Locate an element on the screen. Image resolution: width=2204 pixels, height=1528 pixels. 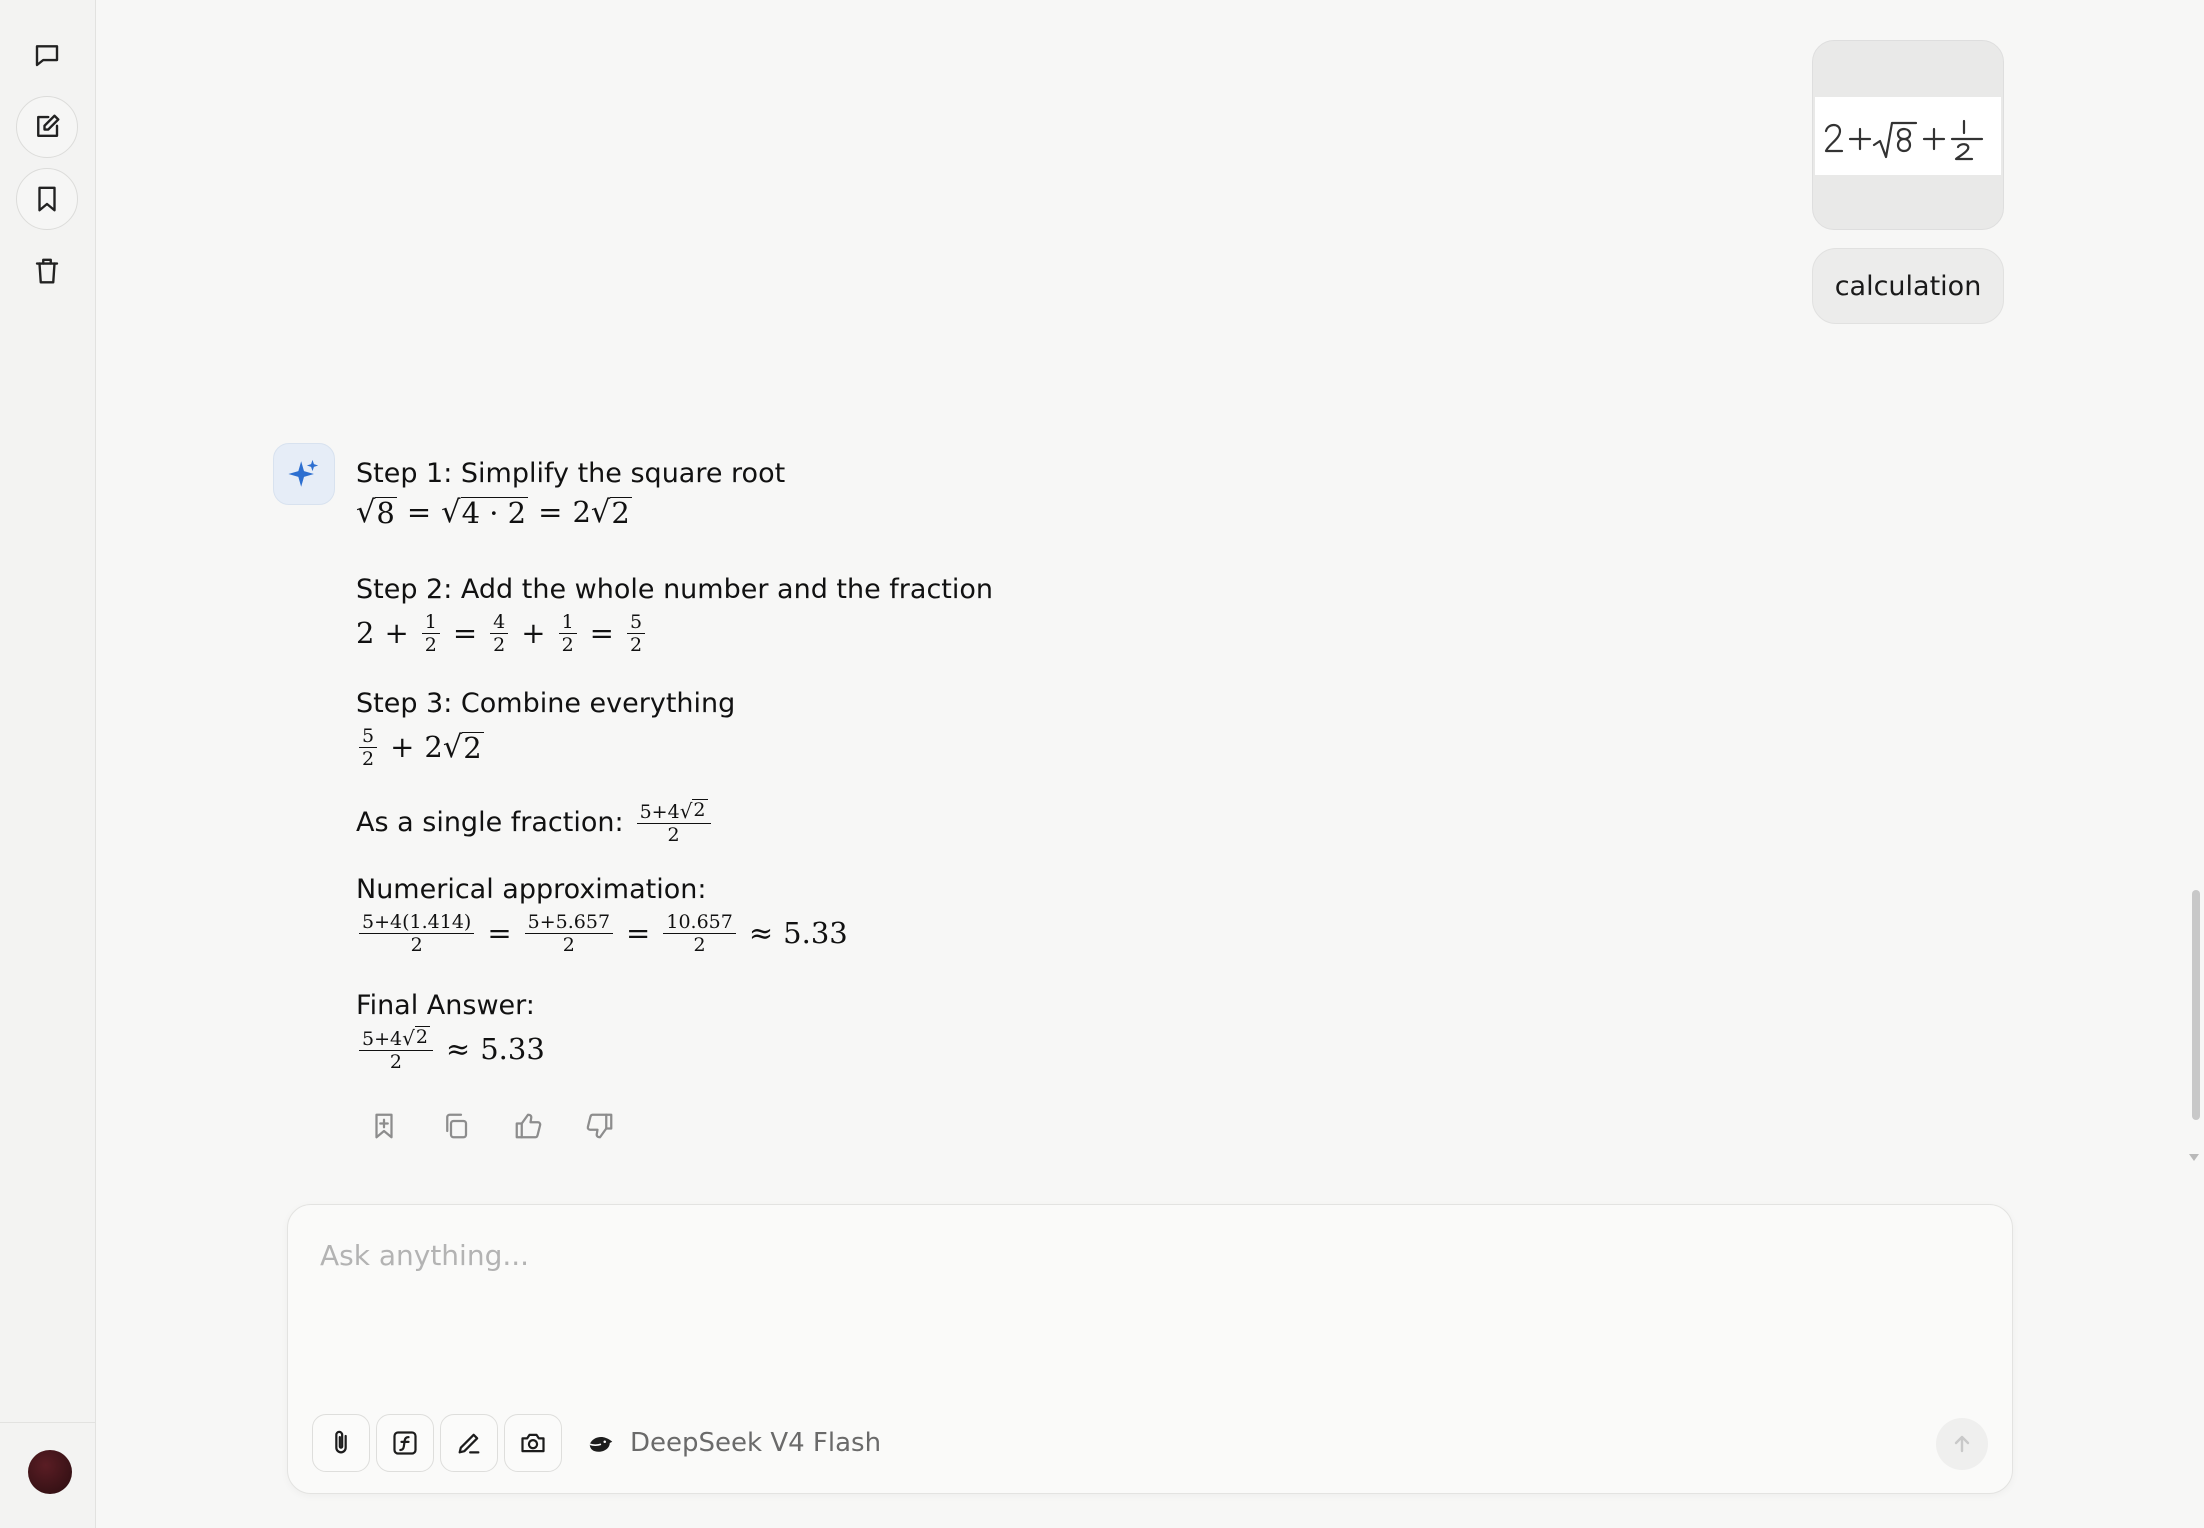
bookmark-add-icon is located at coordinates (384, 1126).